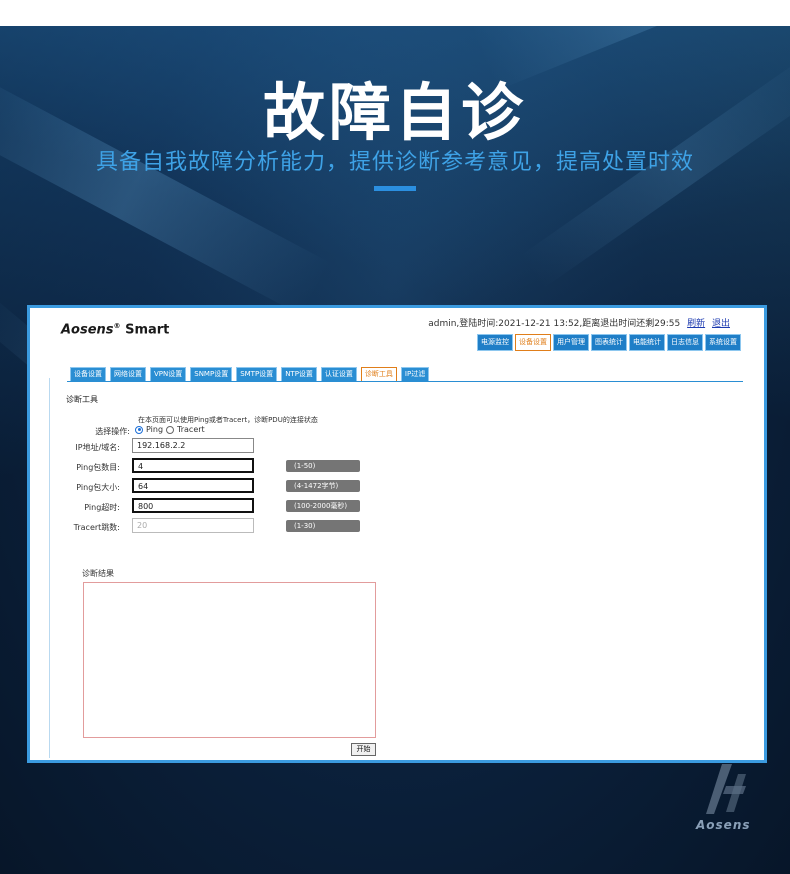 The image size is (790, 874). Describe the element at coordinates (647, 342) in the screenshot. I see `topnav-item: 电能统计` at that location.